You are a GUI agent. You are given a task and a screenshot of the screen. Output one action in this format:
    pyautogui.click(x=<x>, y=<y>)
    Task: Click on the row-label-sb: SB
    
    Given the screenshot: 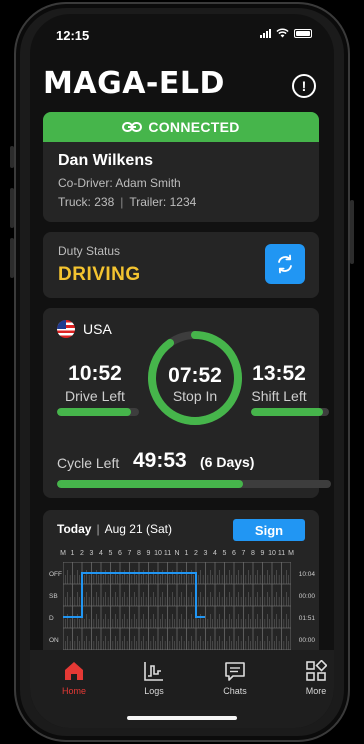 What is the action you would take?
    pyautogui.click(x=53, y=596)
    